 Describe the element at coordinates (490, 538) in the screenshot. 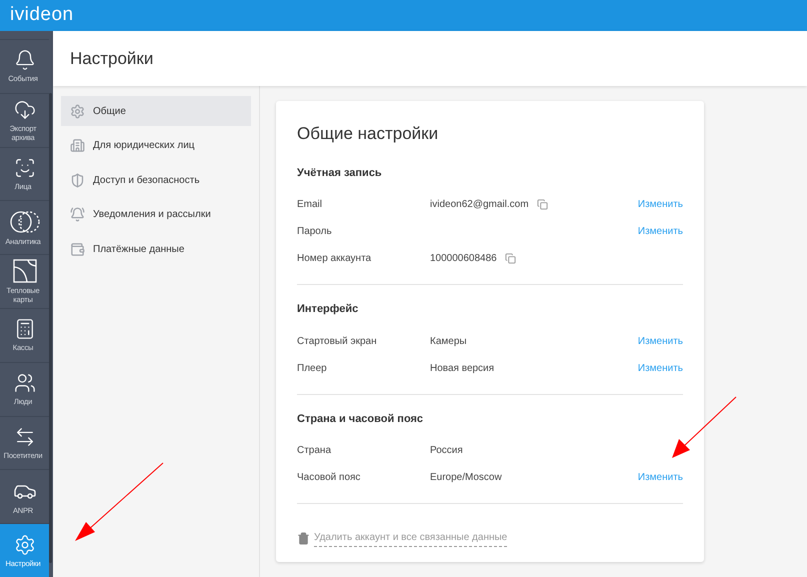

I see `delete-account-link: Удалить аккаунт и все связанные данные` at that location.